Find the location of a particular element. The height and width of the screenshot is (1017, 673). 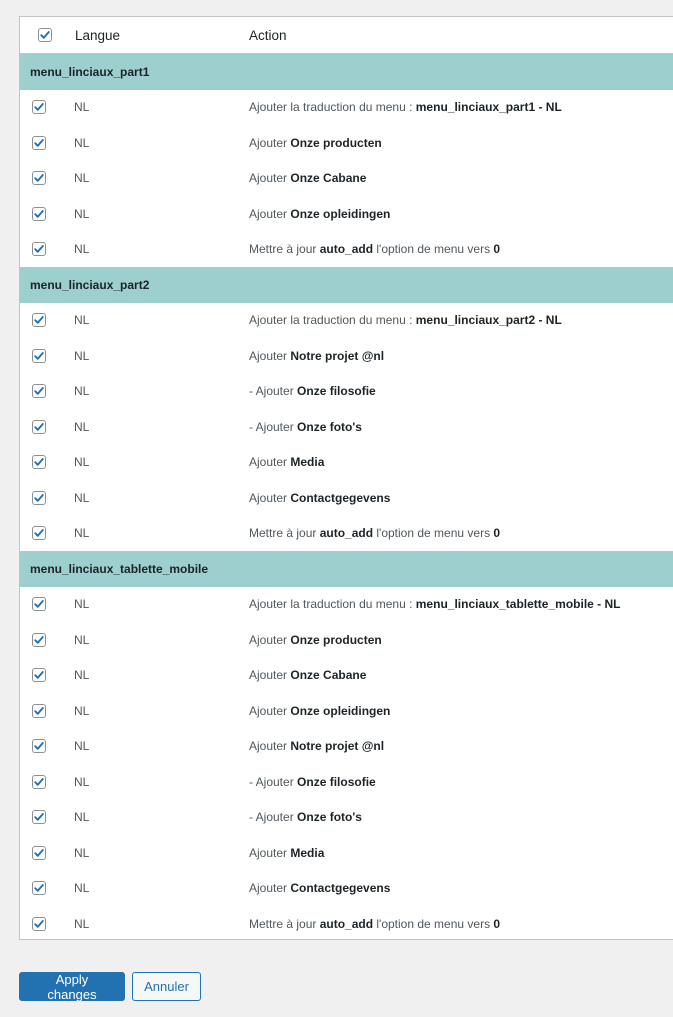

group-row: menu_linciaux_part1 is located at coordinates (346, 72).